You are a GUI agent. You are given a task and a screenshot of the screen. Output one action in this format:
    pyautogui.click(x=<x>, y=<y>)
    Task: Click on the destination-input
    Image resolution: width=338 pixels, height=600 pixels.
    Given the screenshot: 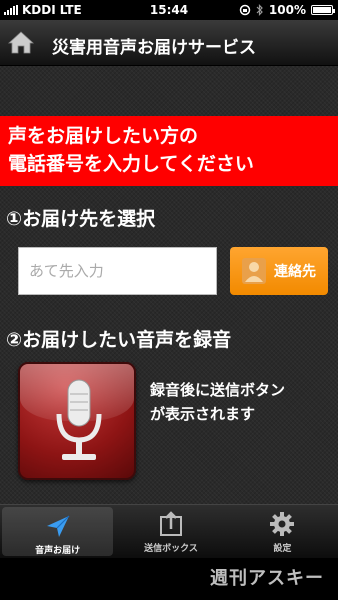 What is the action you would take?
    pyautogui.click(x=117, y=271)
    